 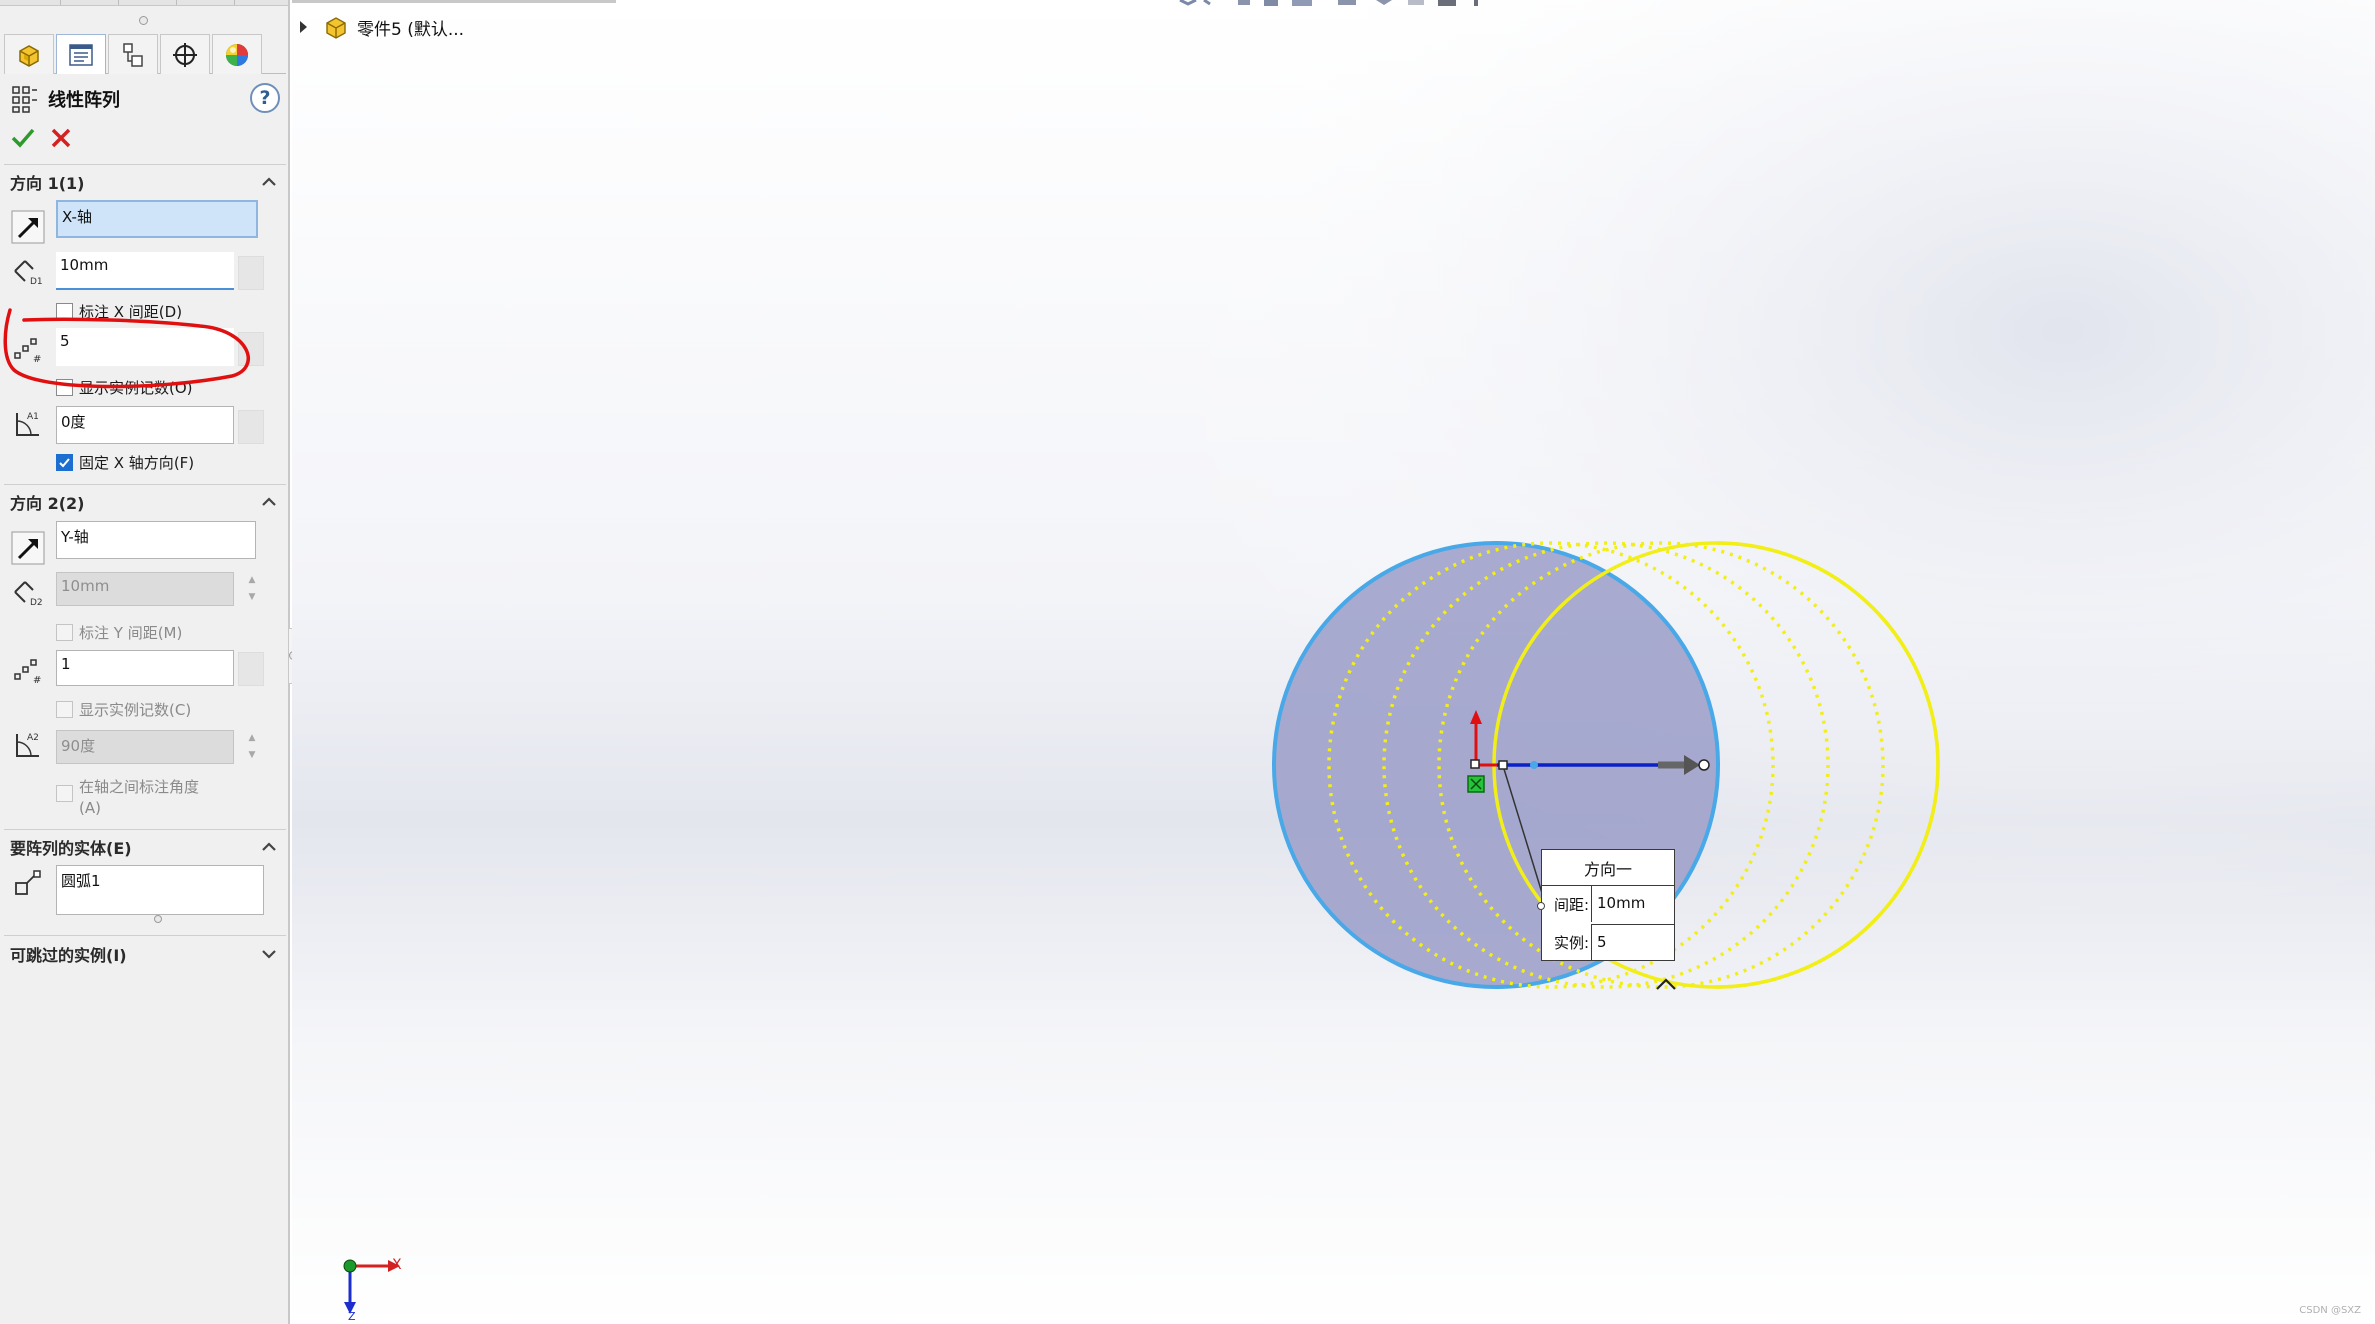 I want to click on direction2-spacing-spinner: ▲ ▼, so click(x=252, y=589).